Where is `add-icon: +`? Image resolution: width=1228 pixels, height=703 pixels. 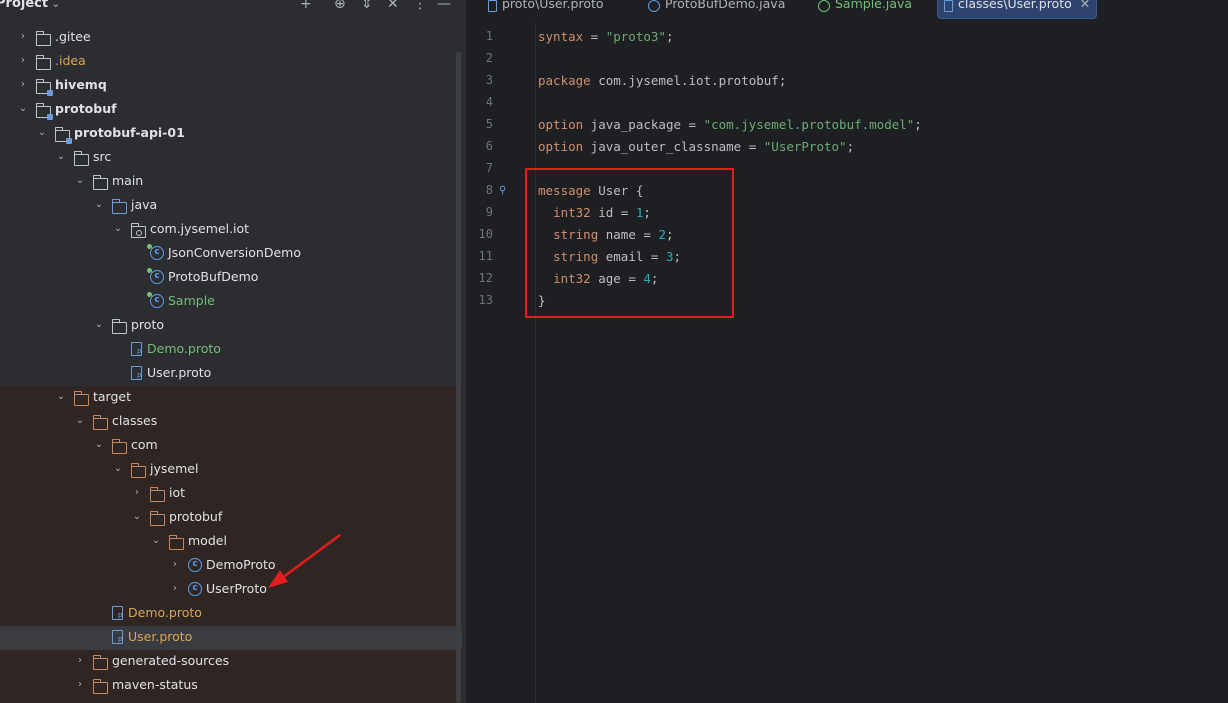 add-icon: + is located at coordinates (306, 6).